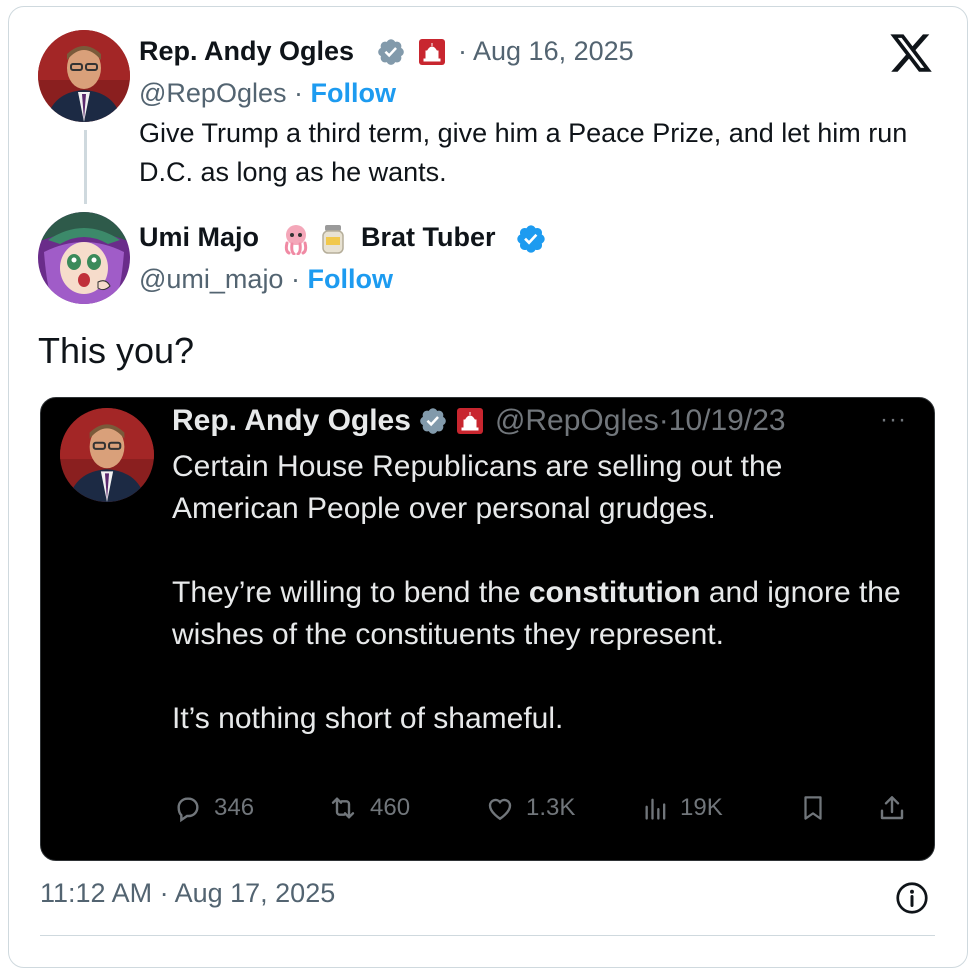 The height and width of the screenshot is (968, 980). Describe the element at coordinates (296, 239) in the screenshot. I see `octopus-emoji-icon` at that location.